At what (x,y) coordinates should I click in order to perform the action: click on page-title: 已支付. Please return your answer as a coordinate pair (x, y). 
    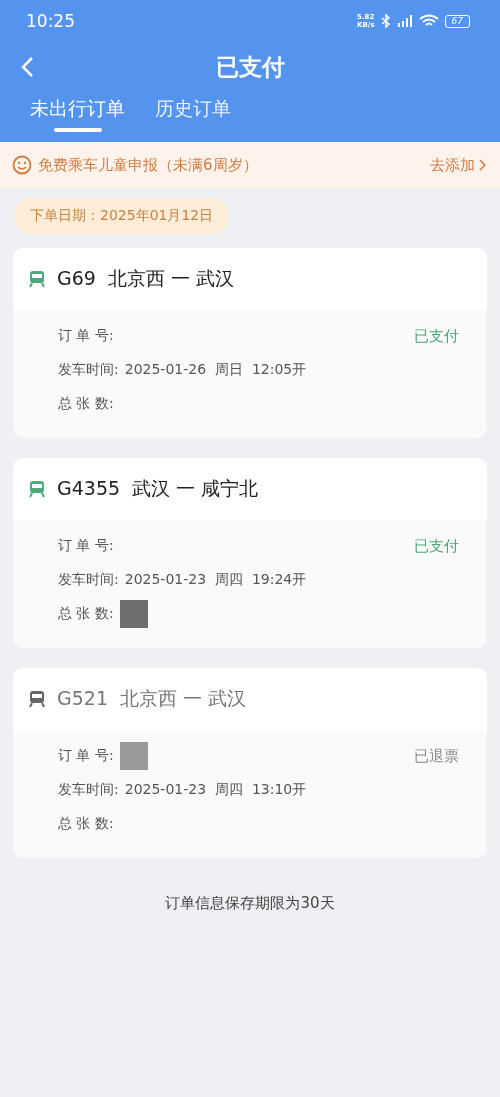
    Looking at the image, I should click on (250, 67).